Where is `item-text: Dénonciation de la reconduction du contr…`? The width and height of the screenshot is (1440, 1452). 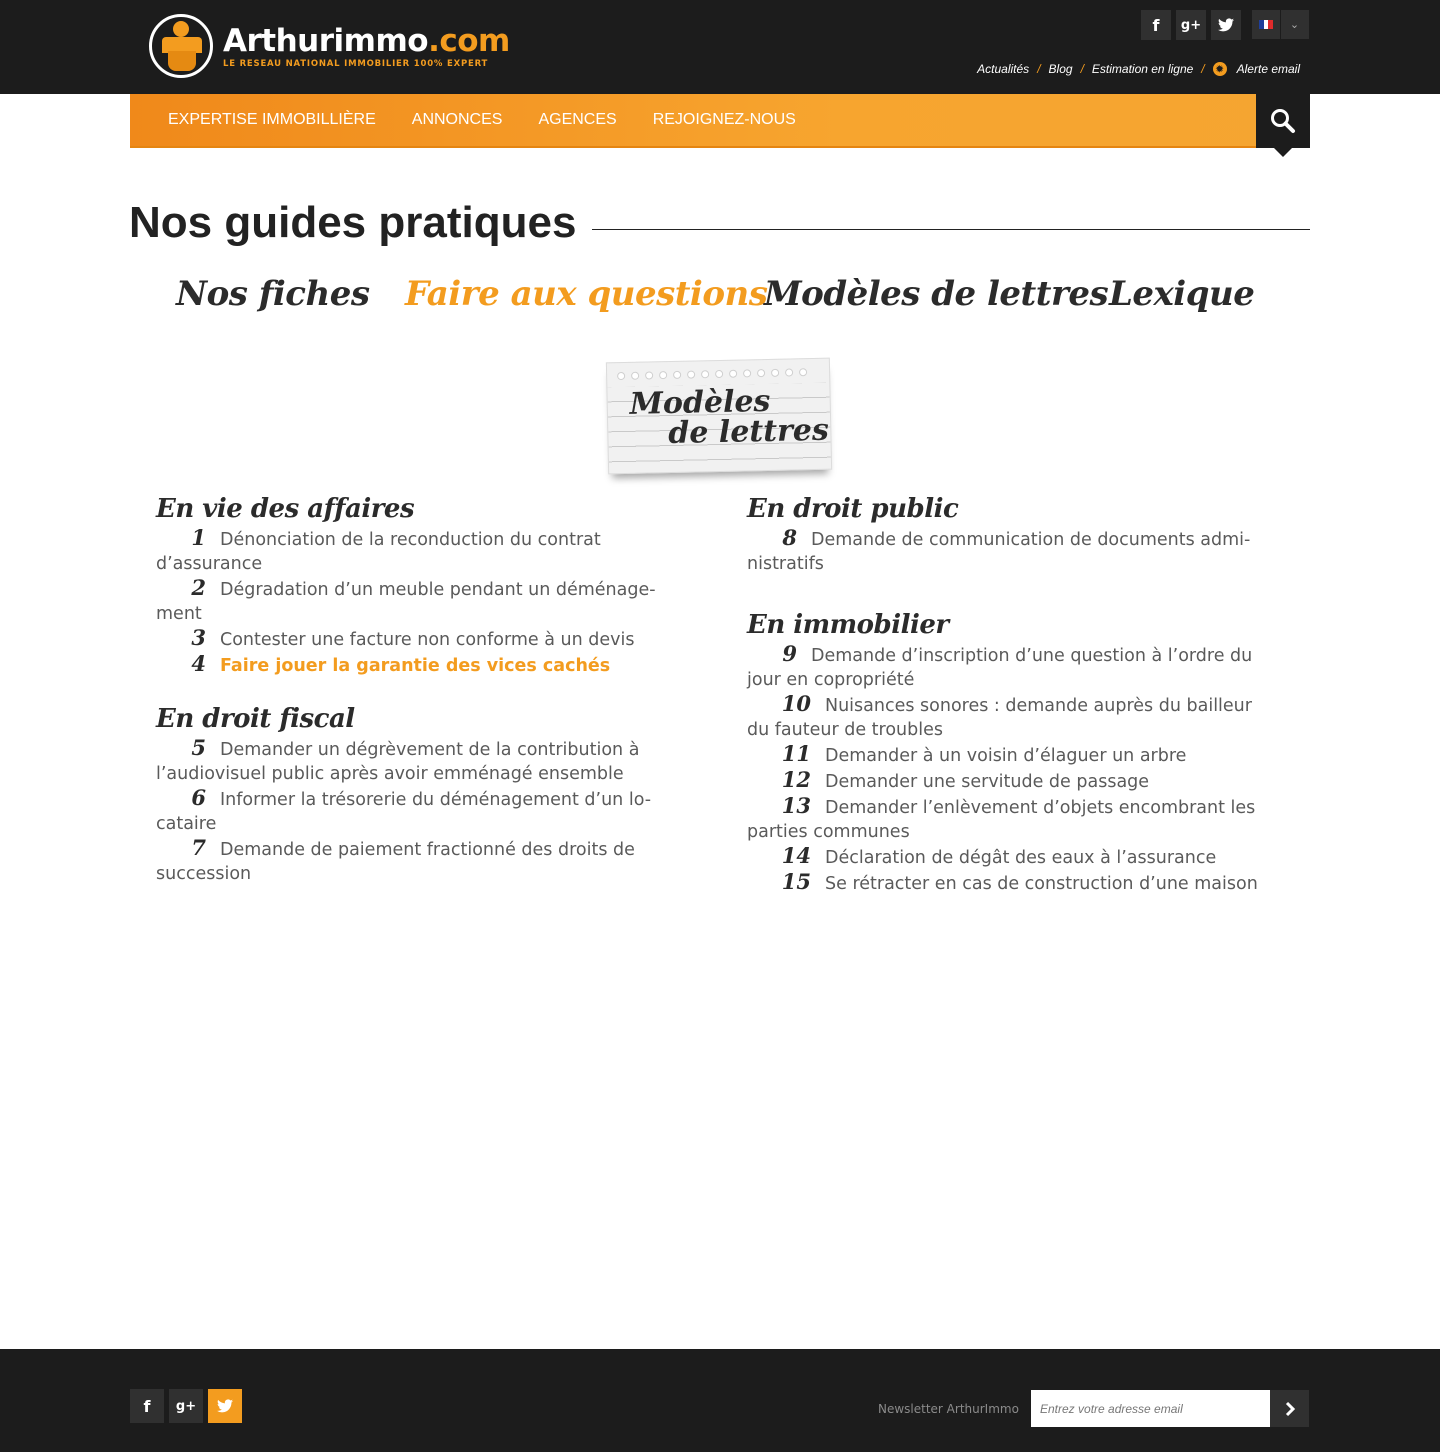
item-text: Dénonciation de la reconduction du contr… is located at coordinates (378, 552).